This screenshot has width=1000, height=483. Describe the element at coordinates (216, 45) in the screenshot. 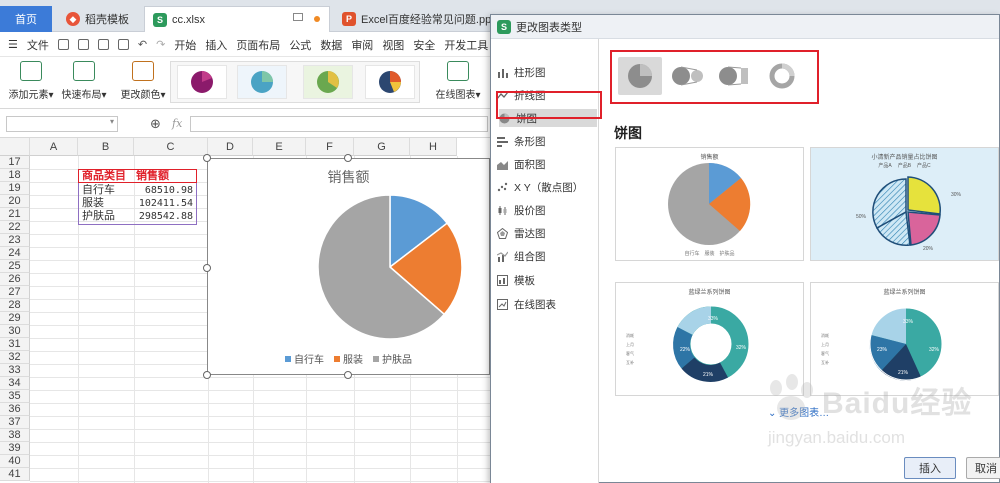

I see `menu-insert: 插入` at that location.